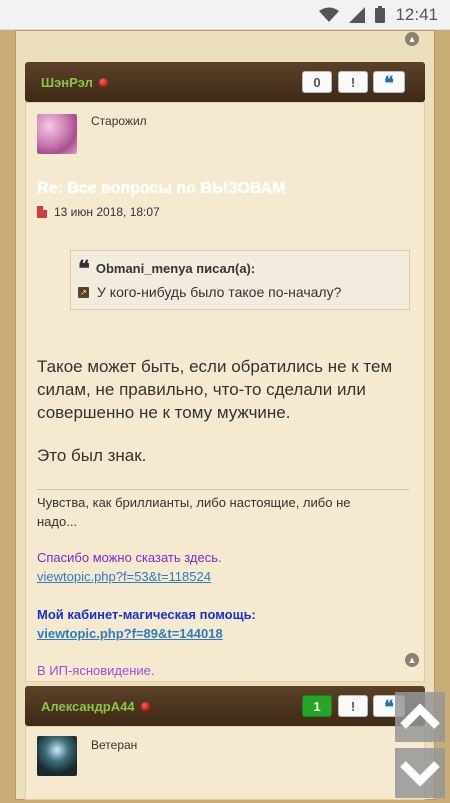 This screenshot has height=803, width=450. I want to click on post-date-text: 13 июн 2018, 18:07, so click(107, 212).